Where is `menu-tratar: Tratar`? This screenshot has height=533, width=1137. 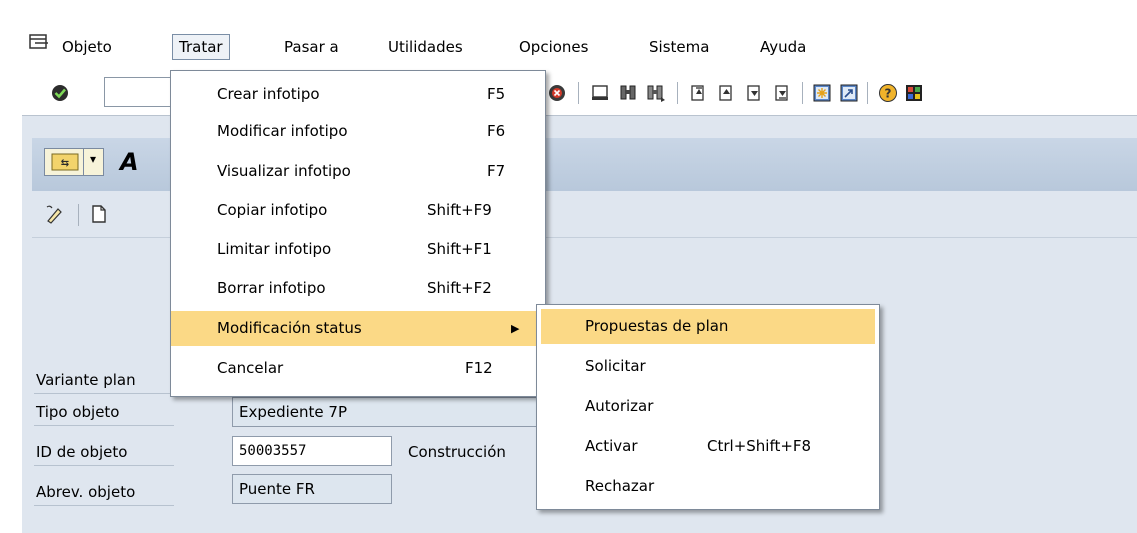
menu-tratar: Tratar is located at coordinates (201, 47).